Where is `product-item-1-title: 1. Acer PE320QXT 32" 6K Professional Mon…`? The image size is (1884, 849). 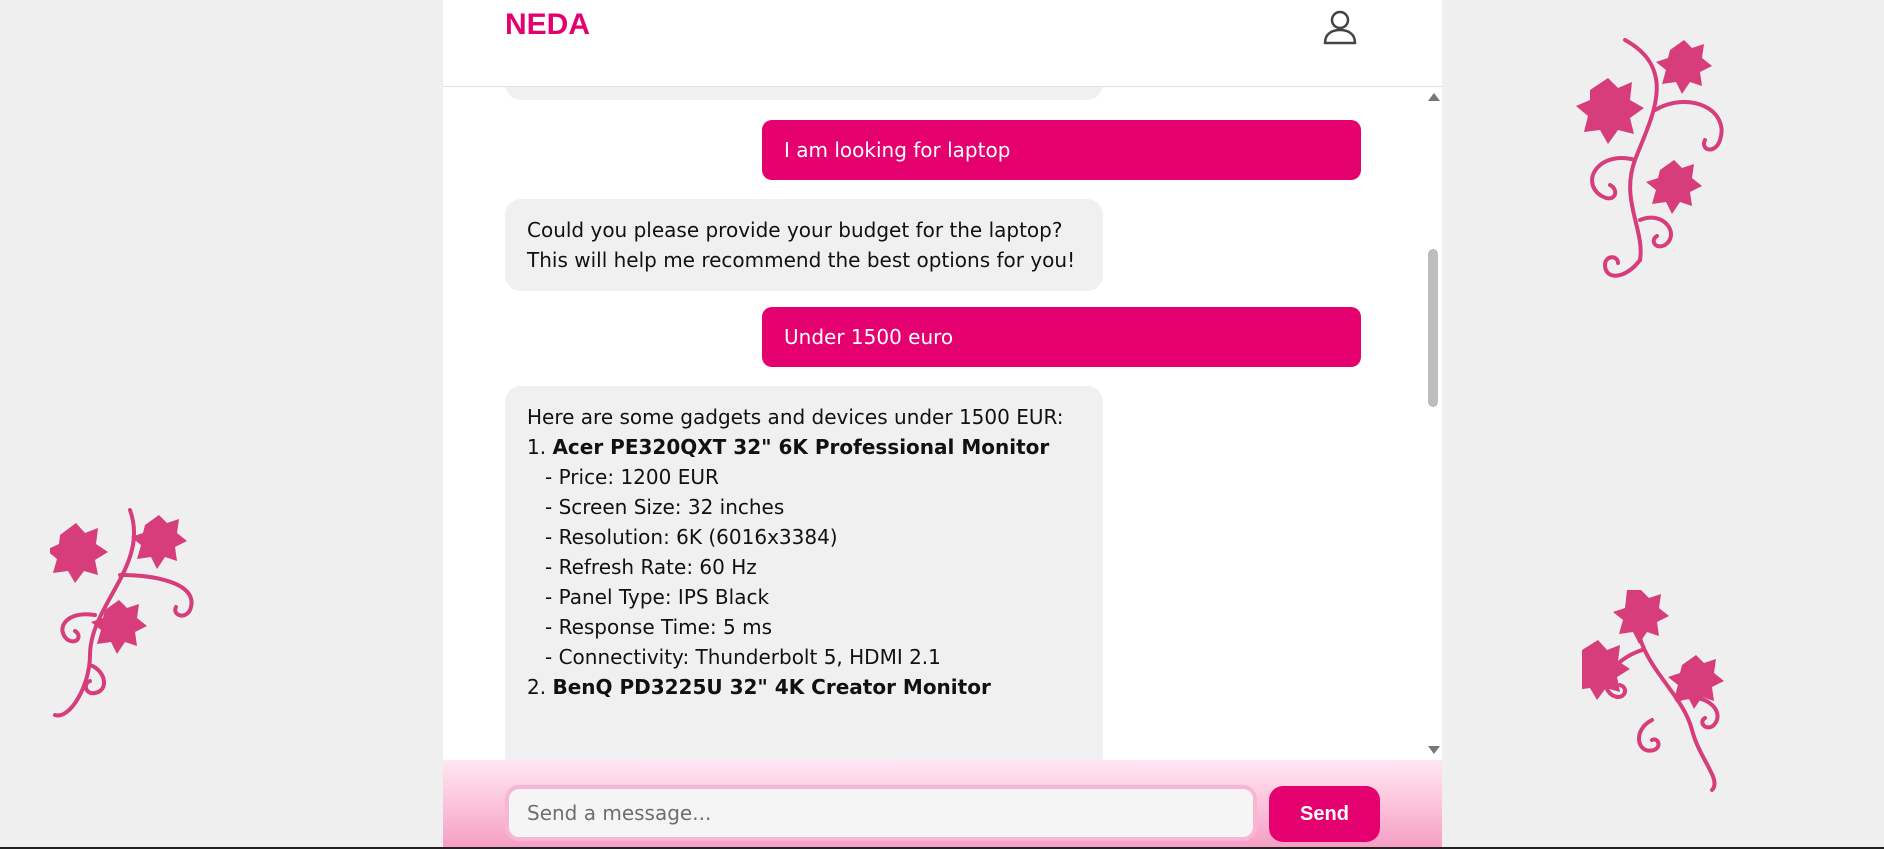 product-item-1-title: 1. Acer PE320QXT 32" 6K Professional Mon… is located at coordinates (788, 447).